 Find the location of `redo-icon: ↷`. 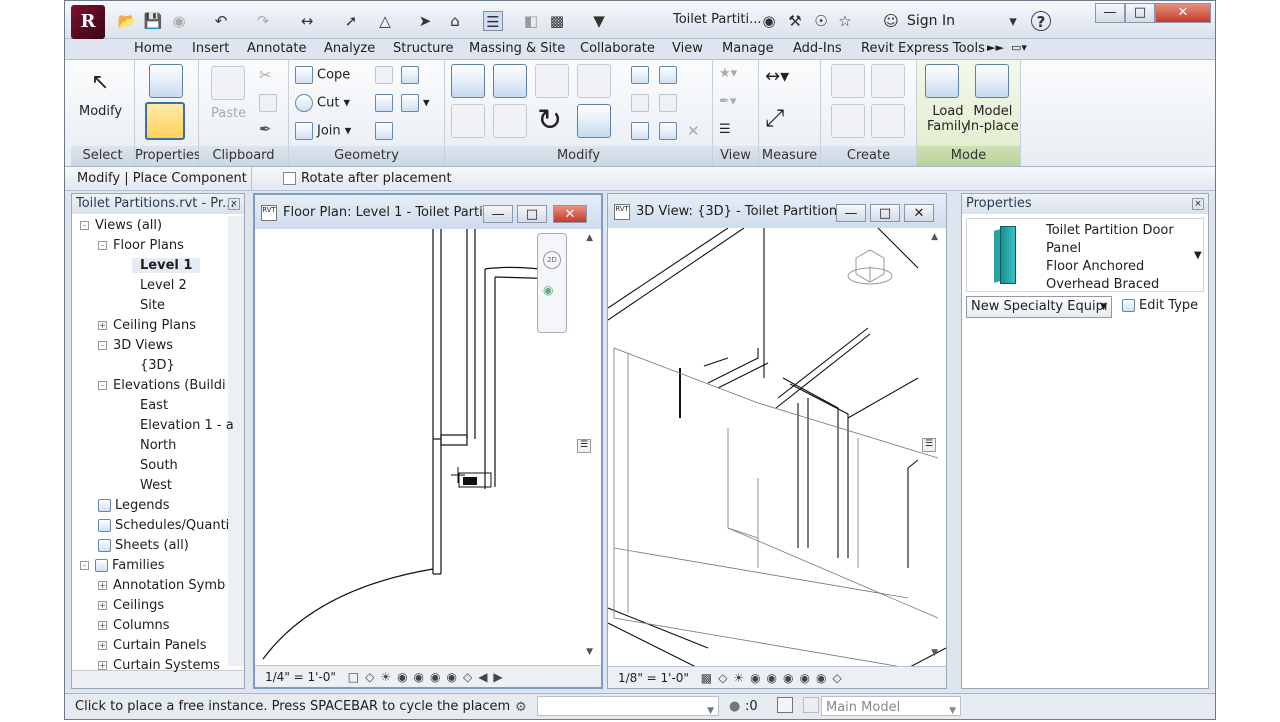

redo-icon: ↷ is located at coordinates (263, 21).